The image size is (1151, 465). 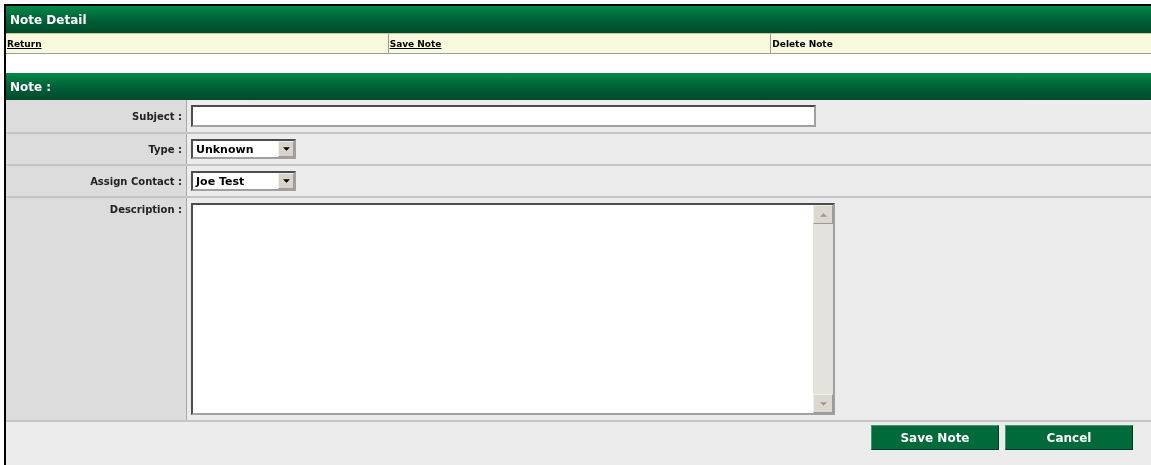 I want to click on field-label: Subject :, so click(x=157, y=116).